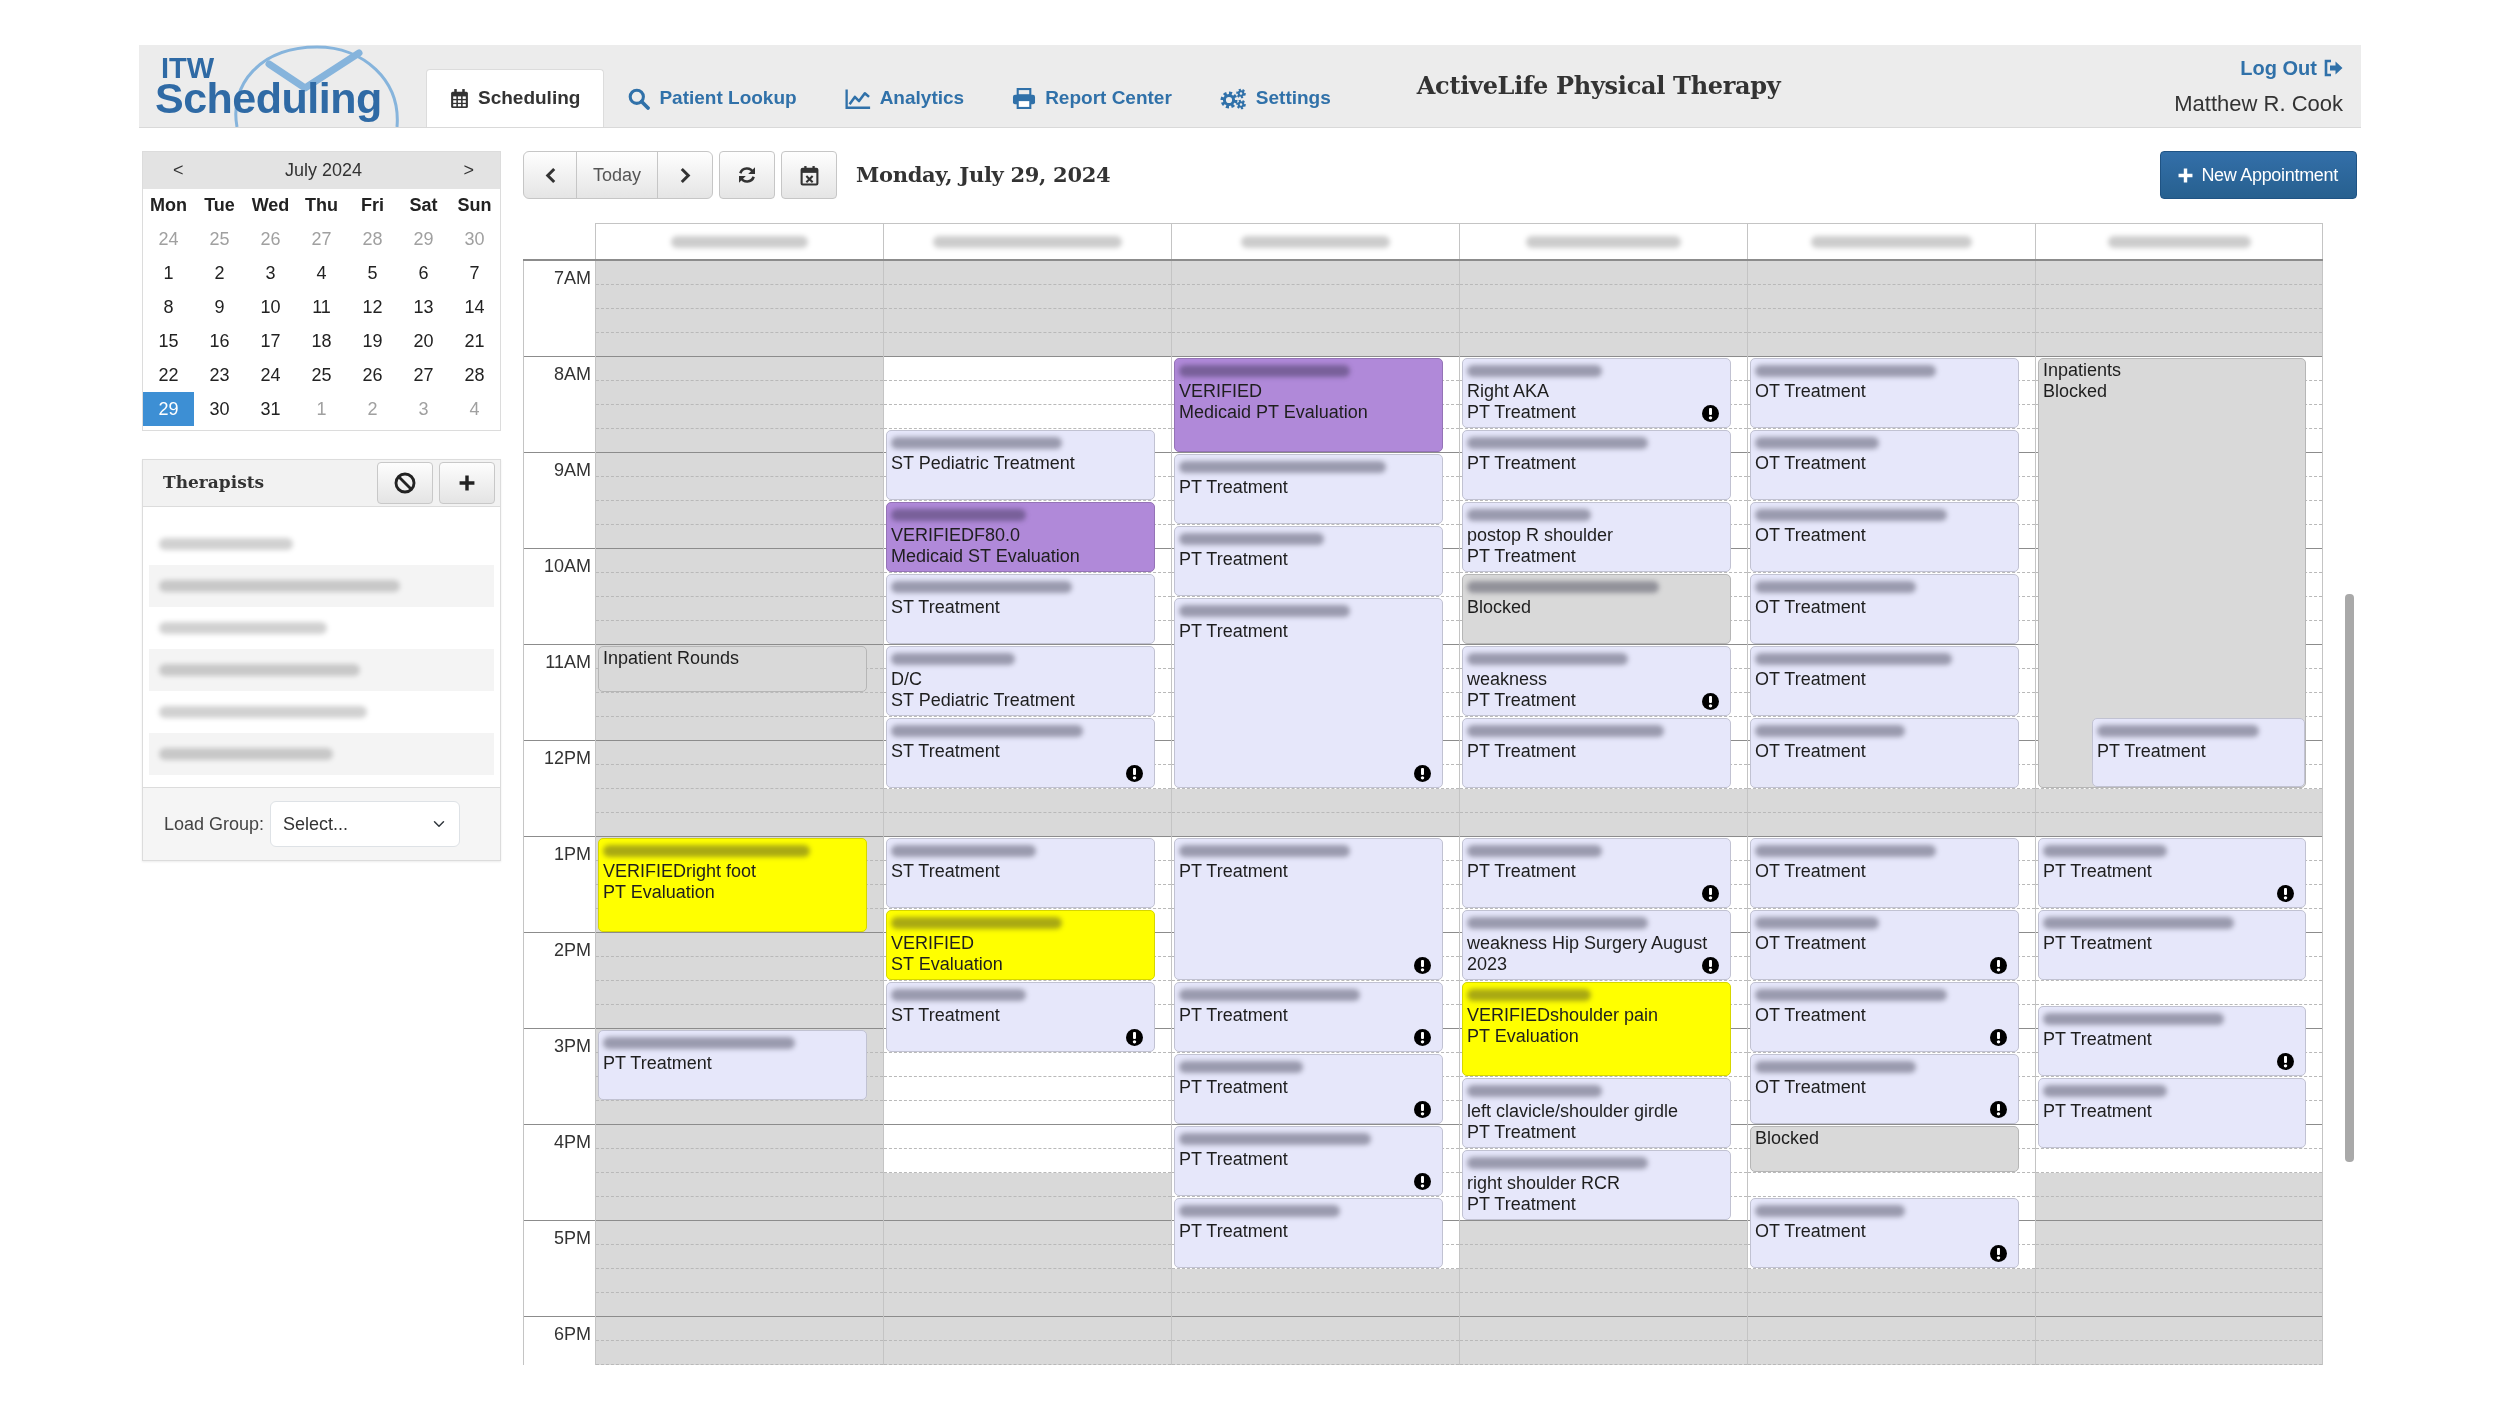 The width and height of the screenshot is (2500, 1406). Describe the element at coordinates (550, 175) in the screenshot. I see `previous-day-button` at that location.